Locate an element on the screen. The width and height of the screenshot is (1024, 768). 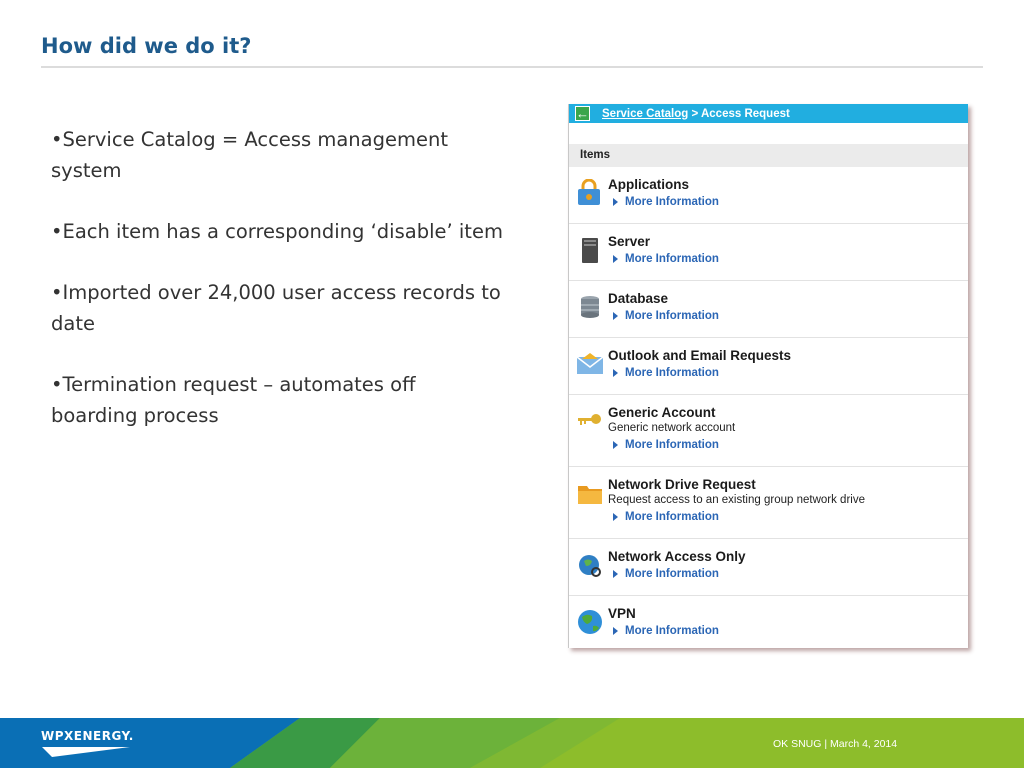
breadcrumb: ← Service Catalog > Access Request is located at coordinates (768, 113).